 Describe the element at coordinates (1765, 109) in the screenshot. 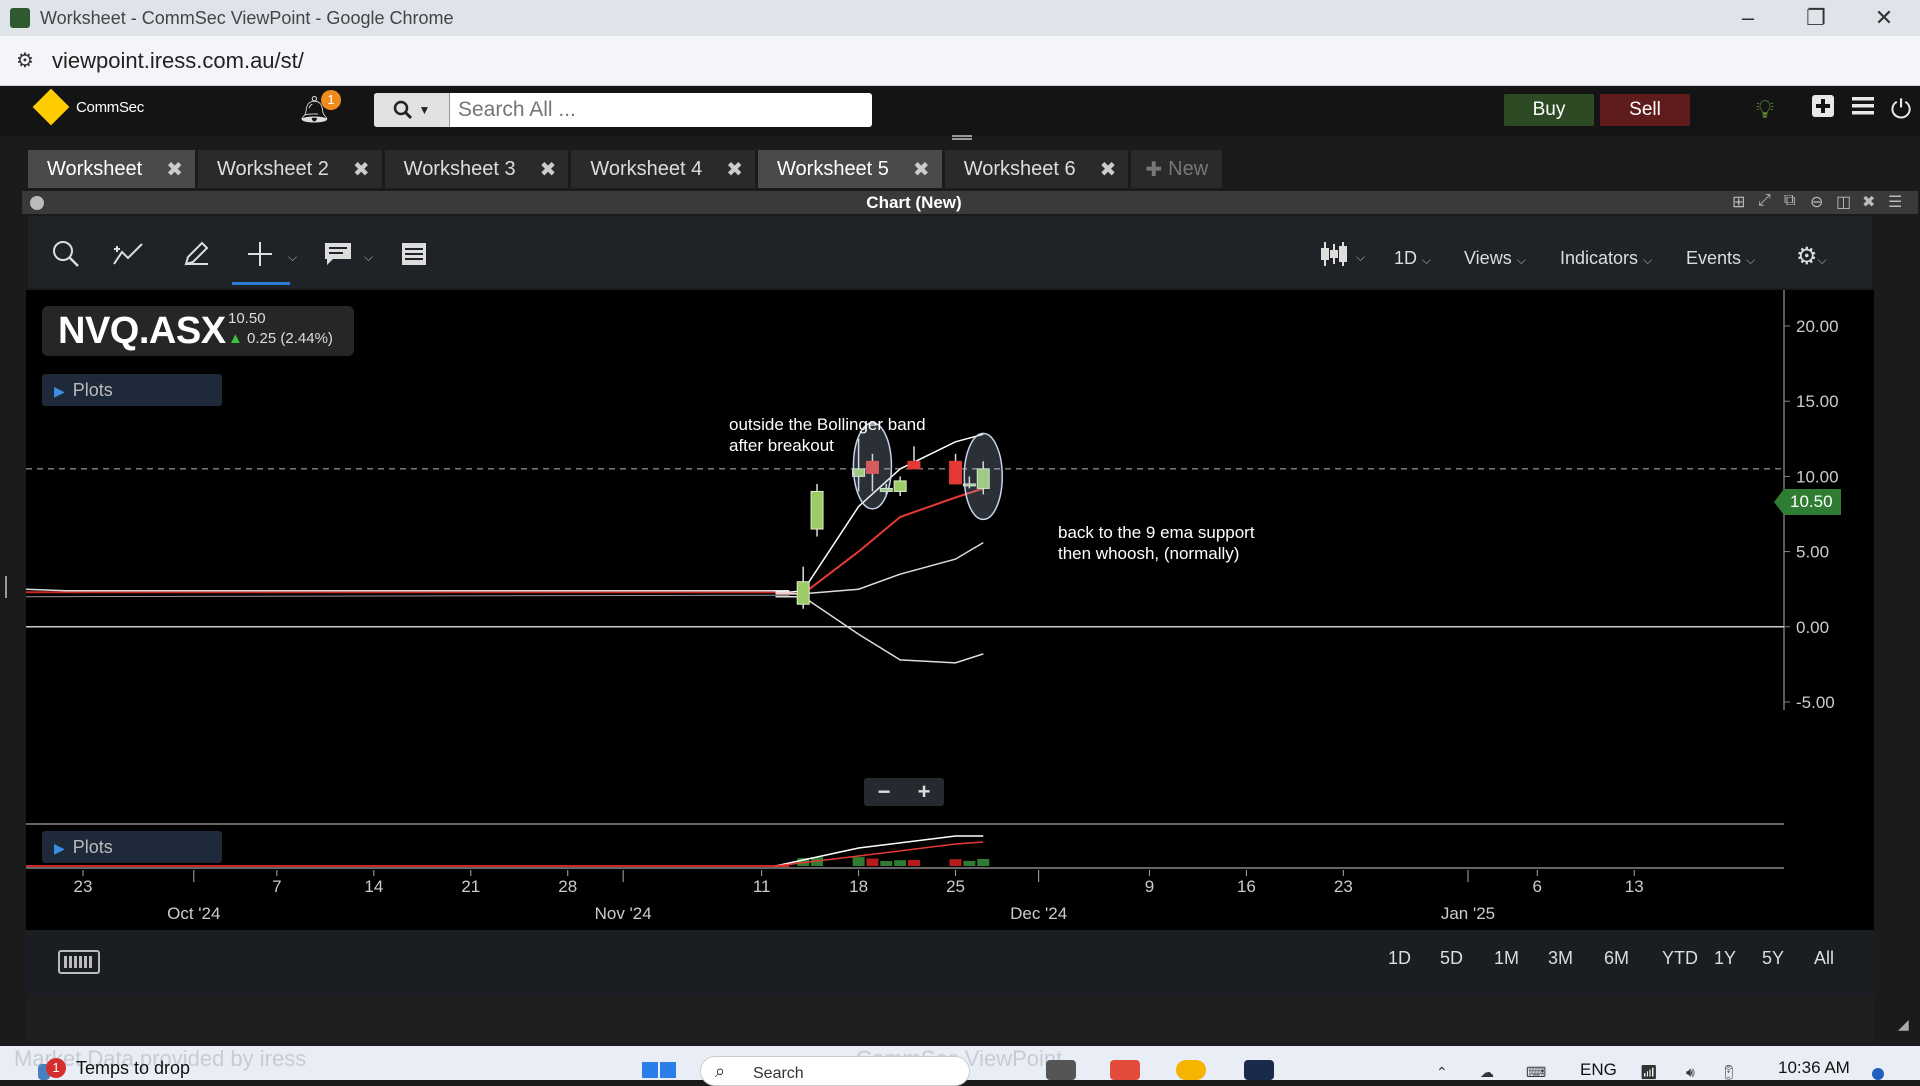

I see `lightbulb-icon: 💡︎` at that location.